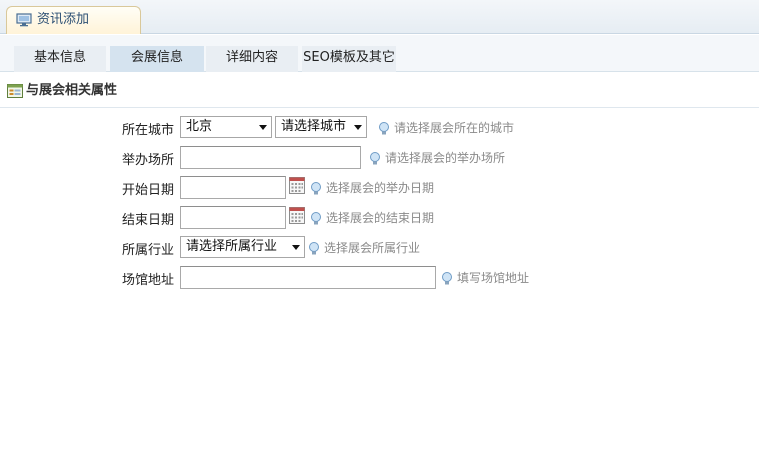 The width and height of the screenshot is (759, 457). Describe the element at coordinates (147, 130) in the screenshot. I see `city-label: 所在城市` at that location.